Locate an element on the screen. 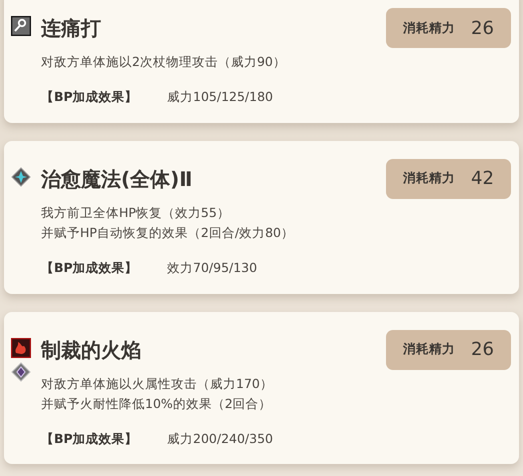  skill-name: 制裁的火焰 is located at coordinates (91, 349).